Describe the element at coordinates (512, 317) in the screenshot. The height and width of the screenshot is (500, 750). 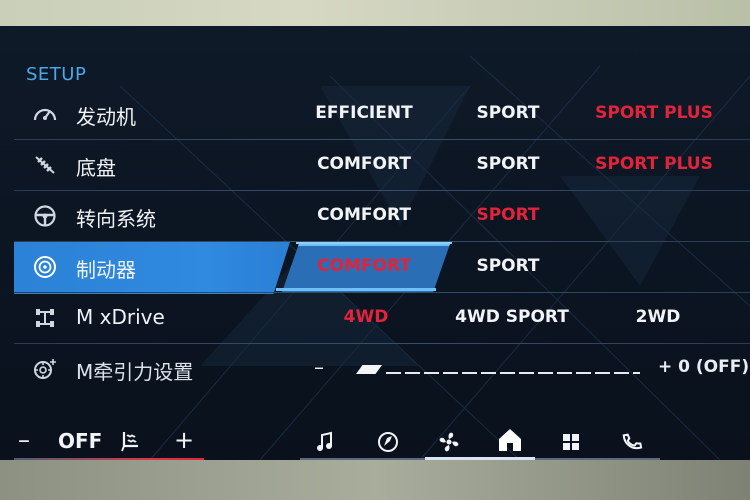
I see `option-4wd-sport: 4WD SPORT` at that location.